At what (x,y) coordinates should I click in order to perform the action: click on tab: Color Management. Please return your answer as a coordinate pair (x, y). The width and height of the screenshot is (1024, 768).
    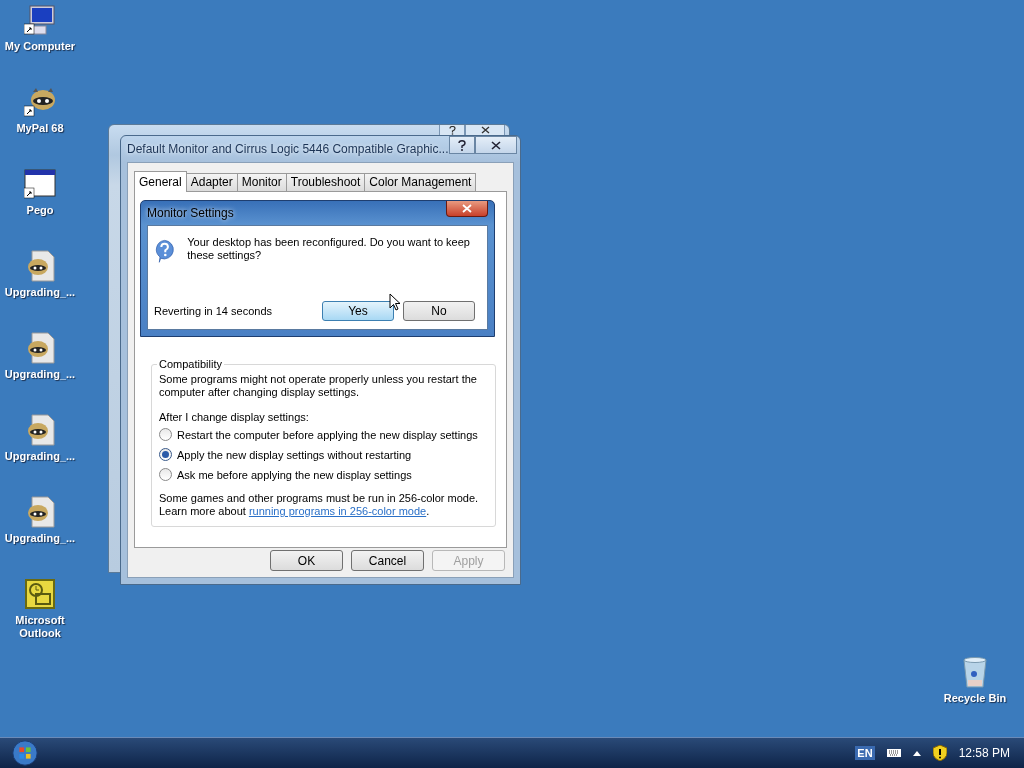
    Looking at the image, I should click on (420, 182).